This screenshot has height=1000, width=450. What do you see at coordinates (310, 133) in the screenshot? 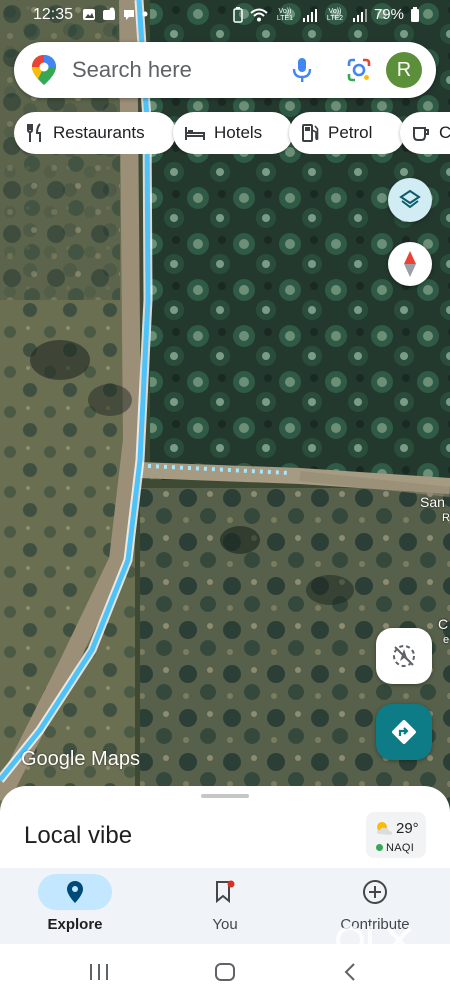
I see `fuel-pump-icon` at bounding box center [310, 133].